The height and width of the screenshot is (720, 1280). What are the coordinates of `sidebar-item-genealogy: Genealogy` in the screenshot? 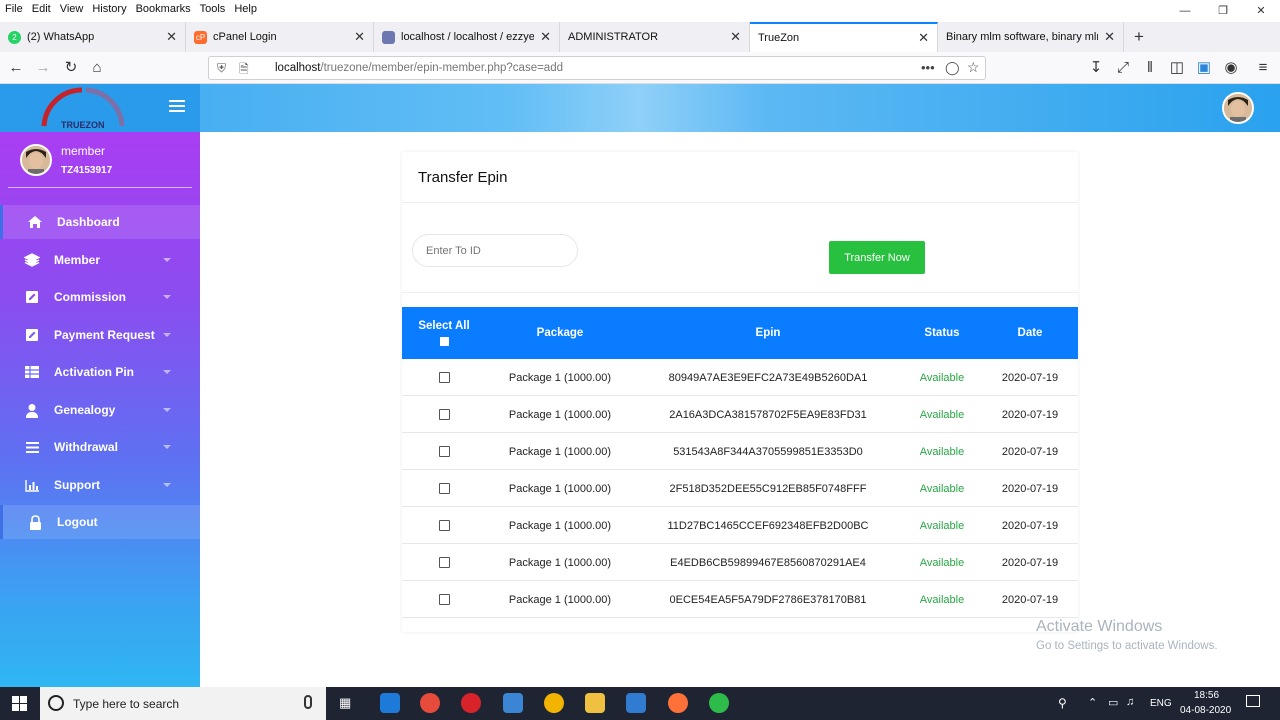 It's located at (100, 410).